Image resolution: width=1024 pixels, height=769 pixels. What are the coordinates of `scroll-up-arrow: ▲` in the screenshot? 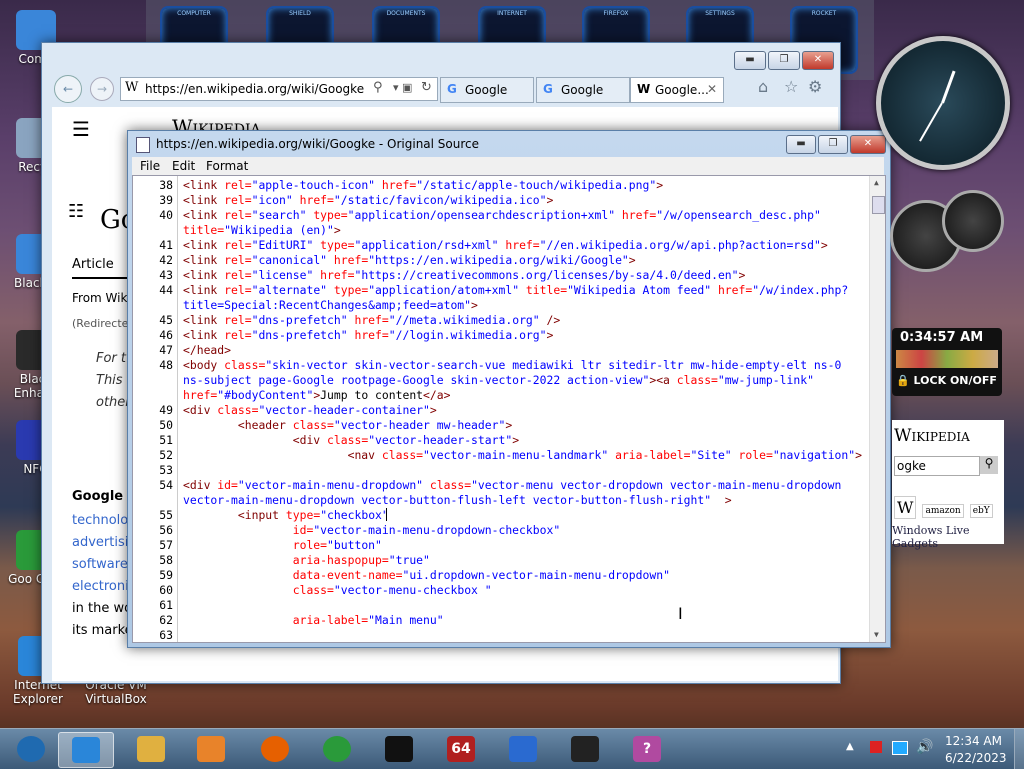 It's located at (876, 182).